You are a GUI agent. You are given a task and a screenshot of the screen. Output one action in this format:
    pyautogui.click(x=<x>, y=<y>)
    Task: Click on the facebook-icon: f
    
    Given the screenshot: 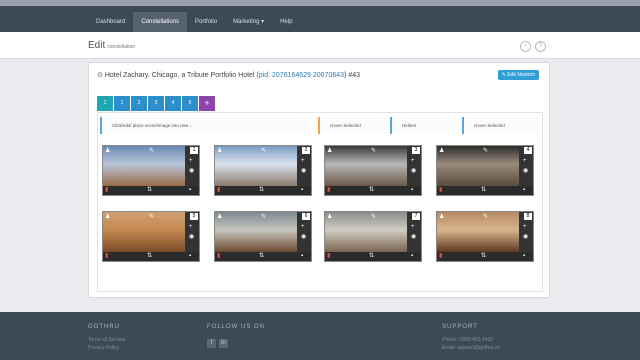 What is the action you would take?
    pyautogui.click(x=211, y=343)
    